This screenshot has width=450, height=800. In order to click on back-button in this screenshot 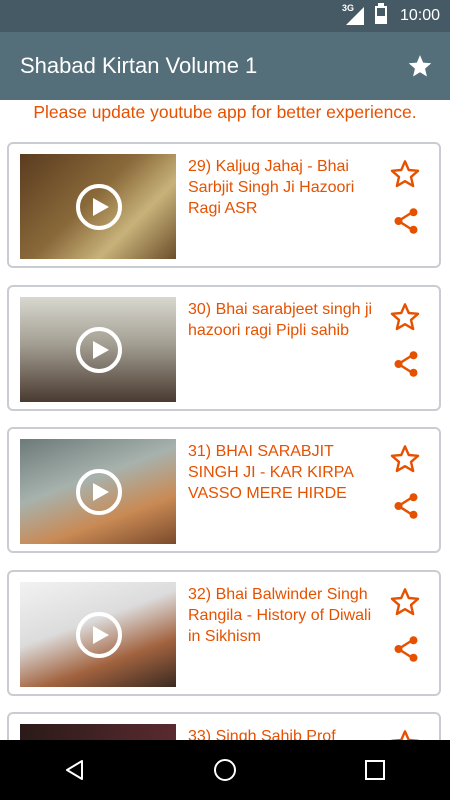, I will do `click(75, 770)`.